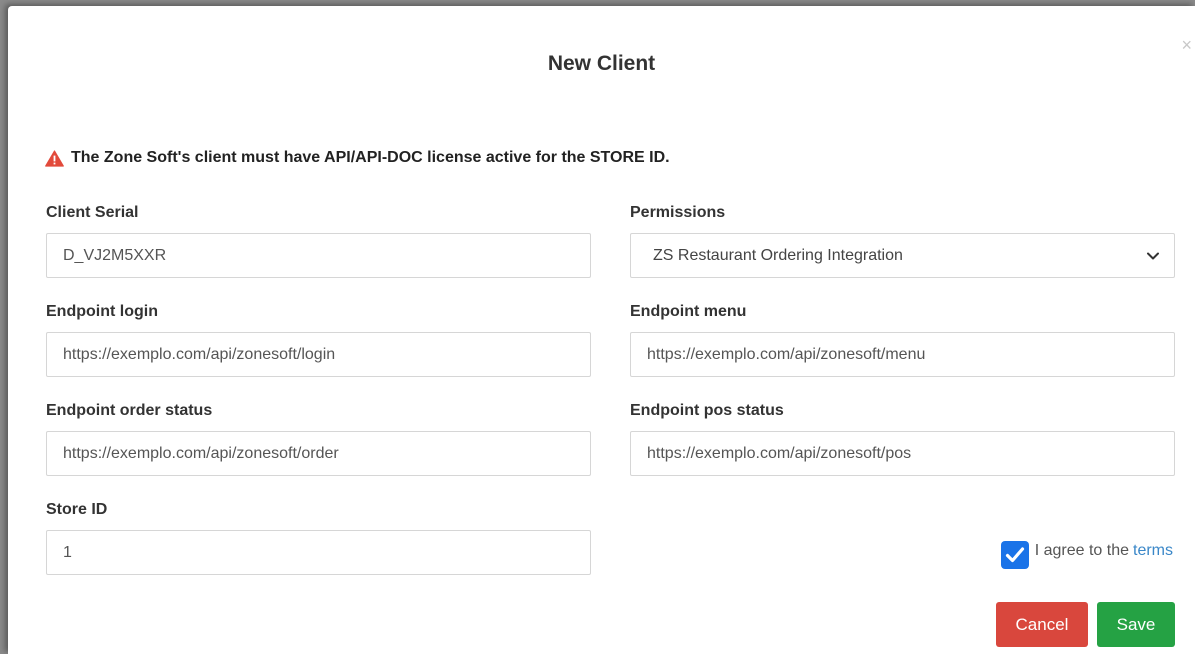 This screenshot has width=1195, height=654. I want to click on endpoint-login-label: Endpoint login, so click(102, 311).